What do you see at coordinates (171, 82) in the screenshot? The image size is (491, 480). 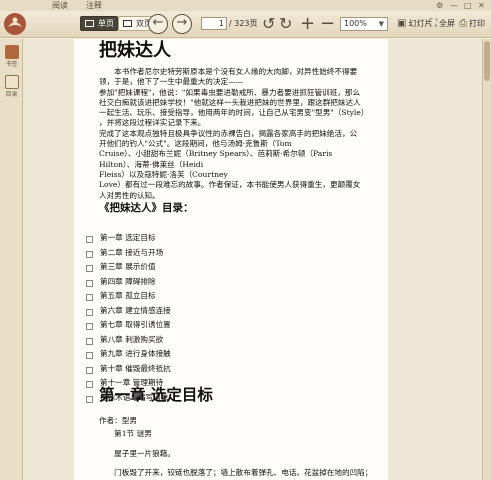 I see `intro-line: 领，于是，他下了一生中最重大的决定——` at bounding box center [171, 82].